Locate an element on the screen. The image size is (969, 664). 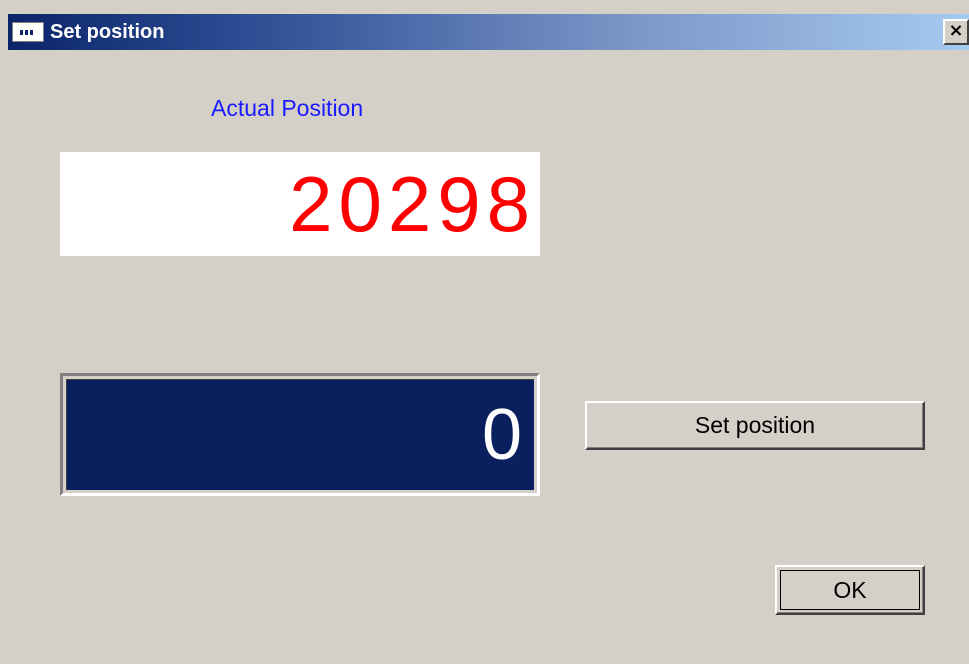
actual-position-display: 20298 is located at coordinates (300, 204).